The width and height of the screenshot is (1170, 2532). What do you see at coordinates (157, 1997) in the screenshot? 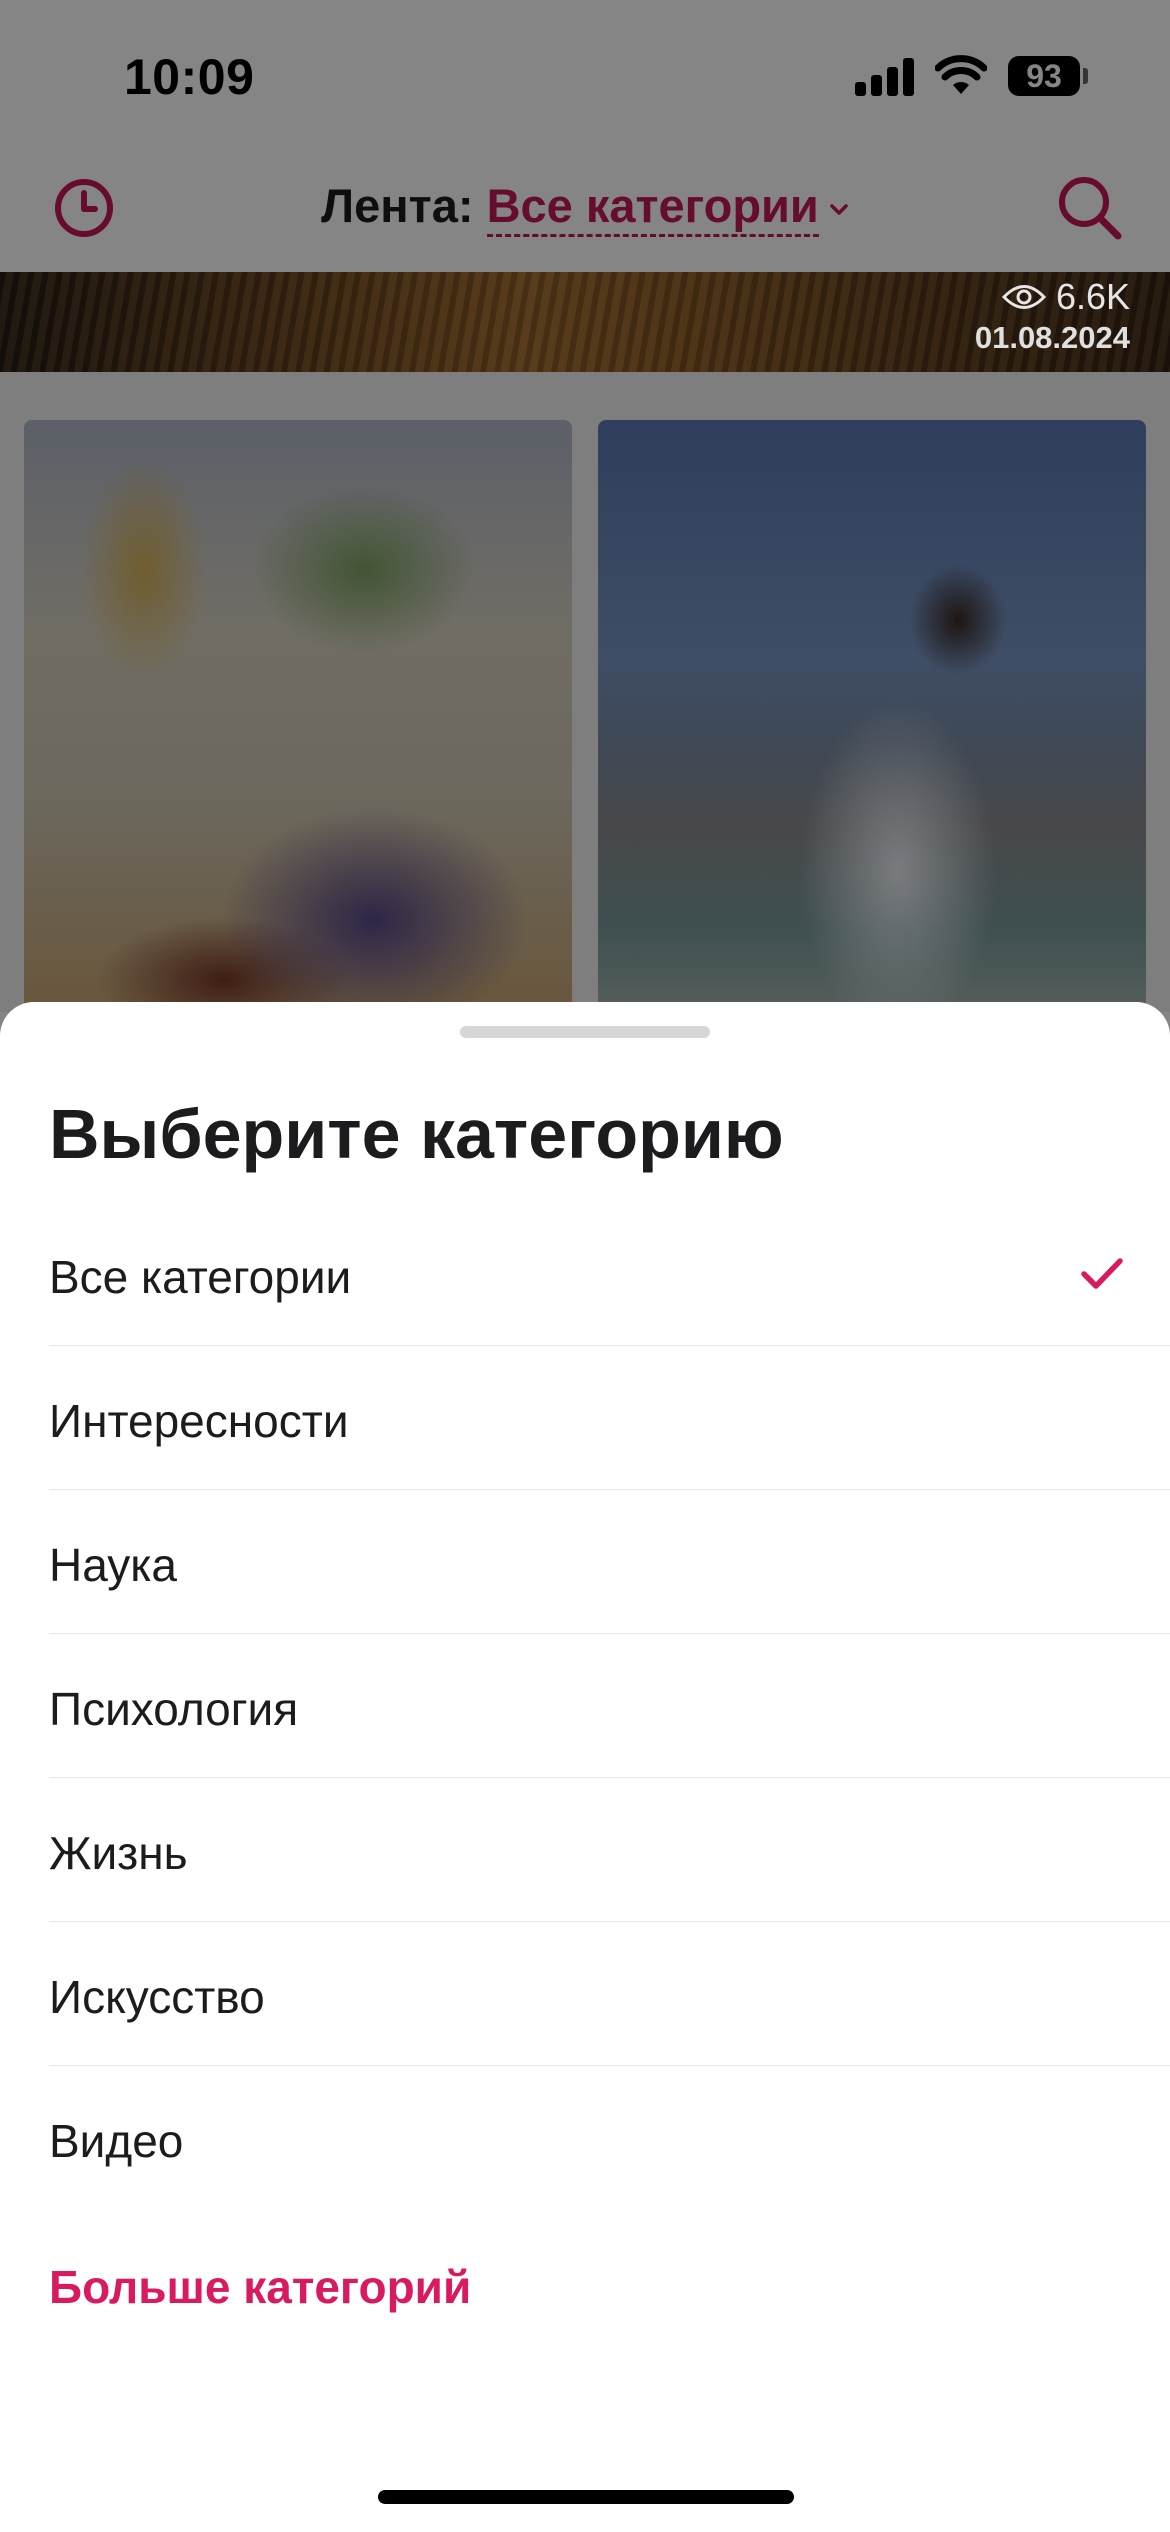
I see `category-label: Искусство` at bounding box center [157, 1997].